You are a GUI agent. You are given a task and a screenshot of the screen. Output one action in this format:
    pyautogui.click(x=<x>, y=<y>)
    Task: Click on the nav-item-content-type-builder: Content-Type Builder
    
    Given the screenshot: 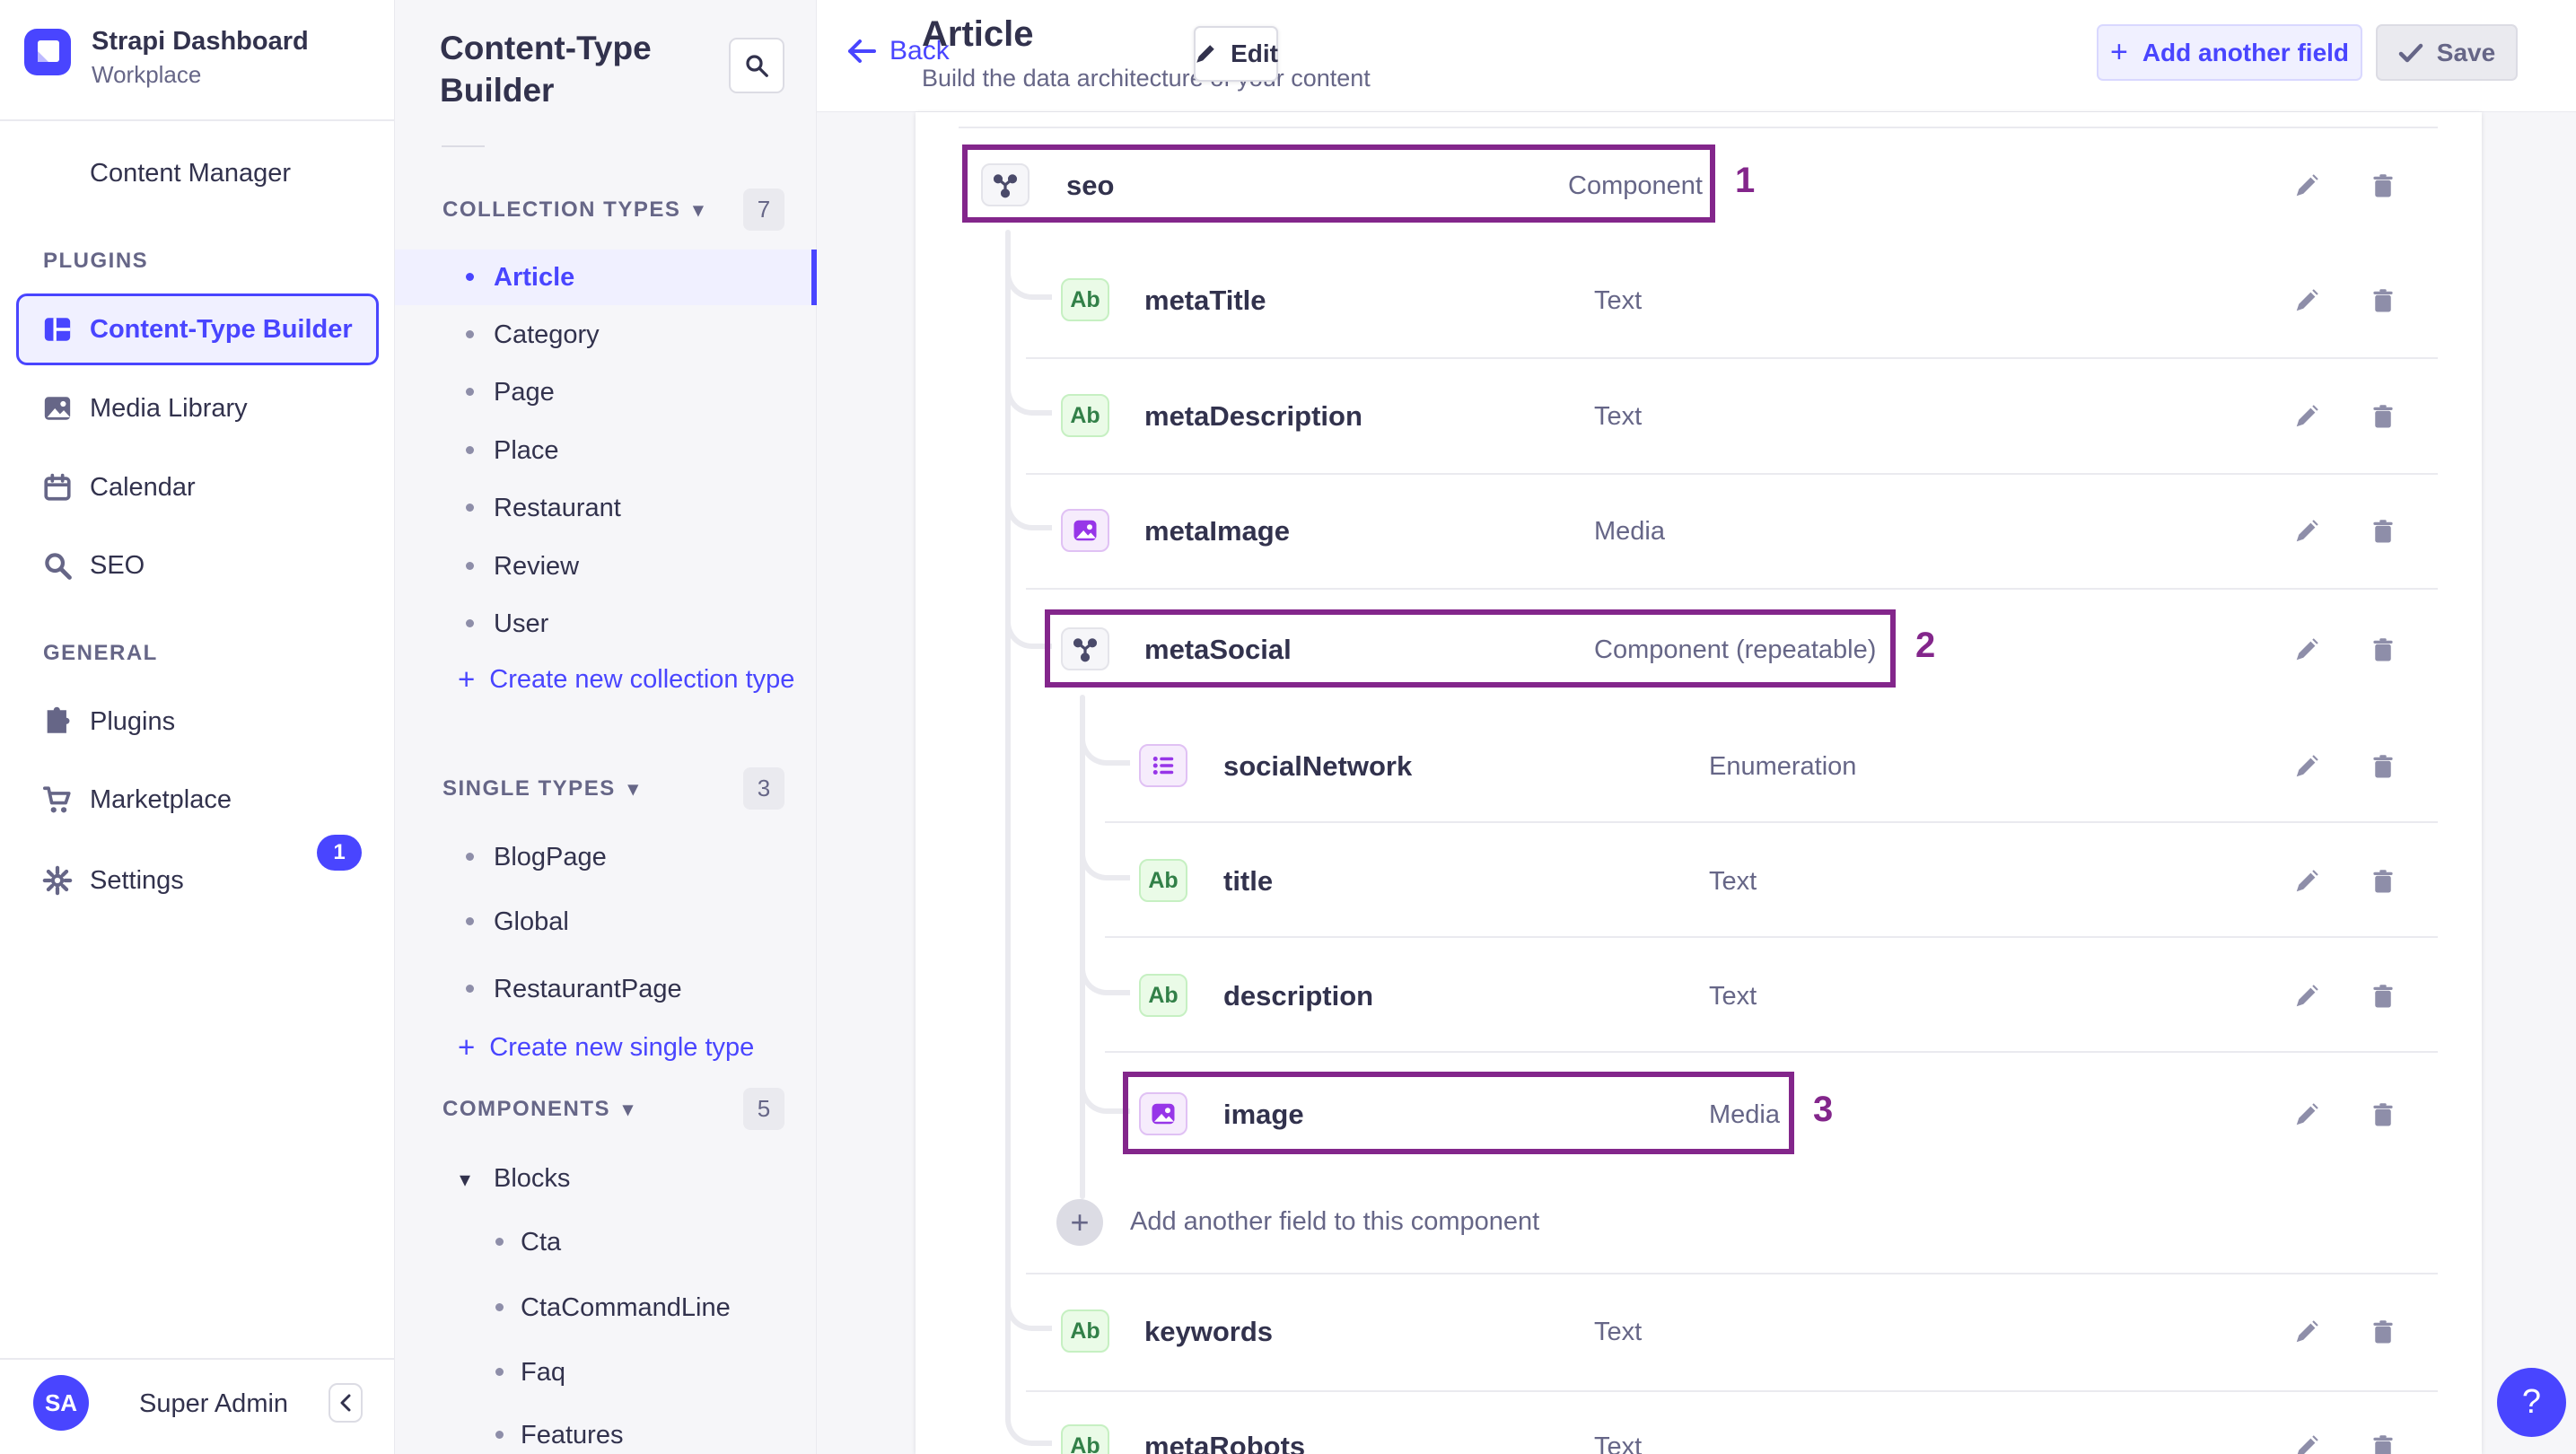 What is the action you would take?
    pyautogui.click(x=197, y=329)
    